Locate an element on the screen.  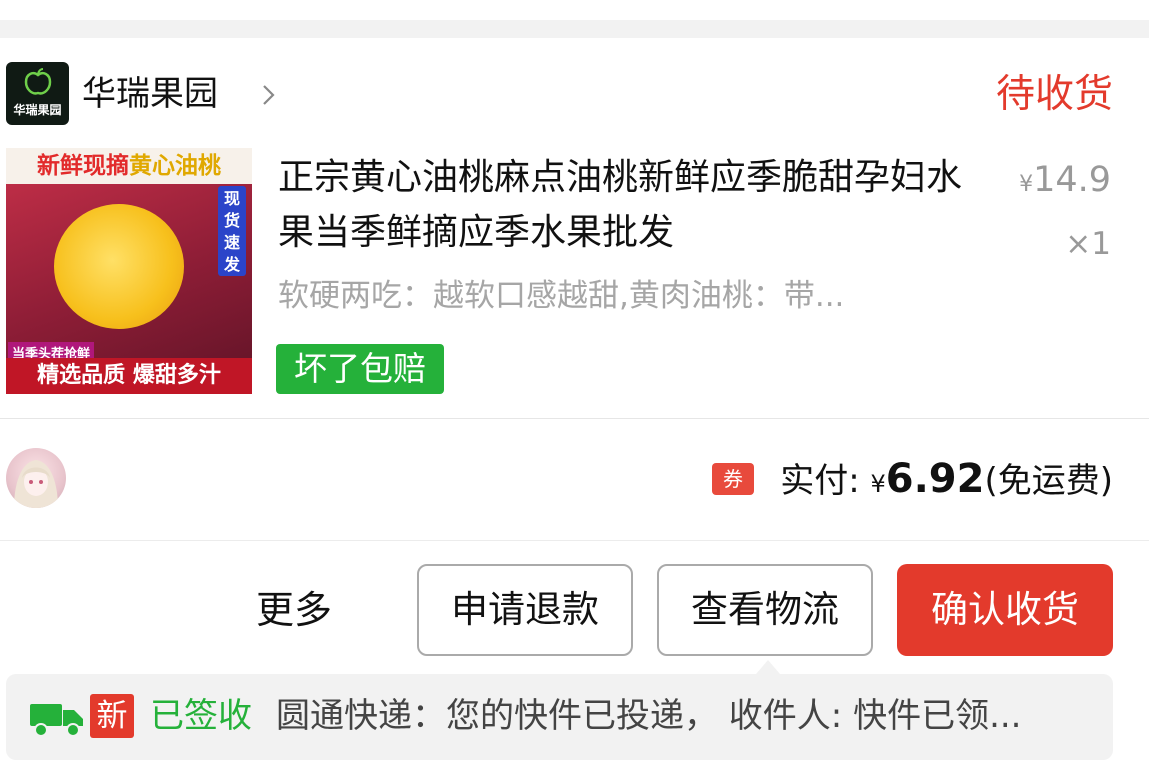
shop-name: 华瑞果园 is located at coordinates (150, 94).